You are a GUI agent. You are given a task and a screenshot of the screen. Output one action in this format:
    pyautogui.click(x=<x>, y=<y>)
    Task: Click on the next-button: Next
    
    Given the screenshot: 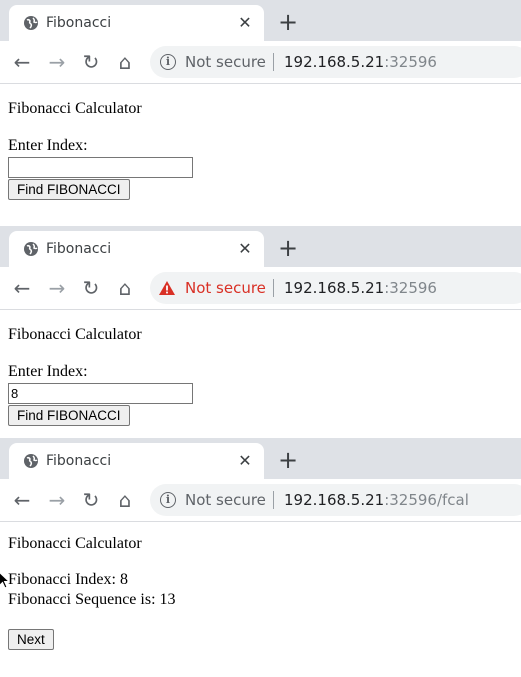 What is the action you would take?
    pyautogui.click(x=31, y=639)
    